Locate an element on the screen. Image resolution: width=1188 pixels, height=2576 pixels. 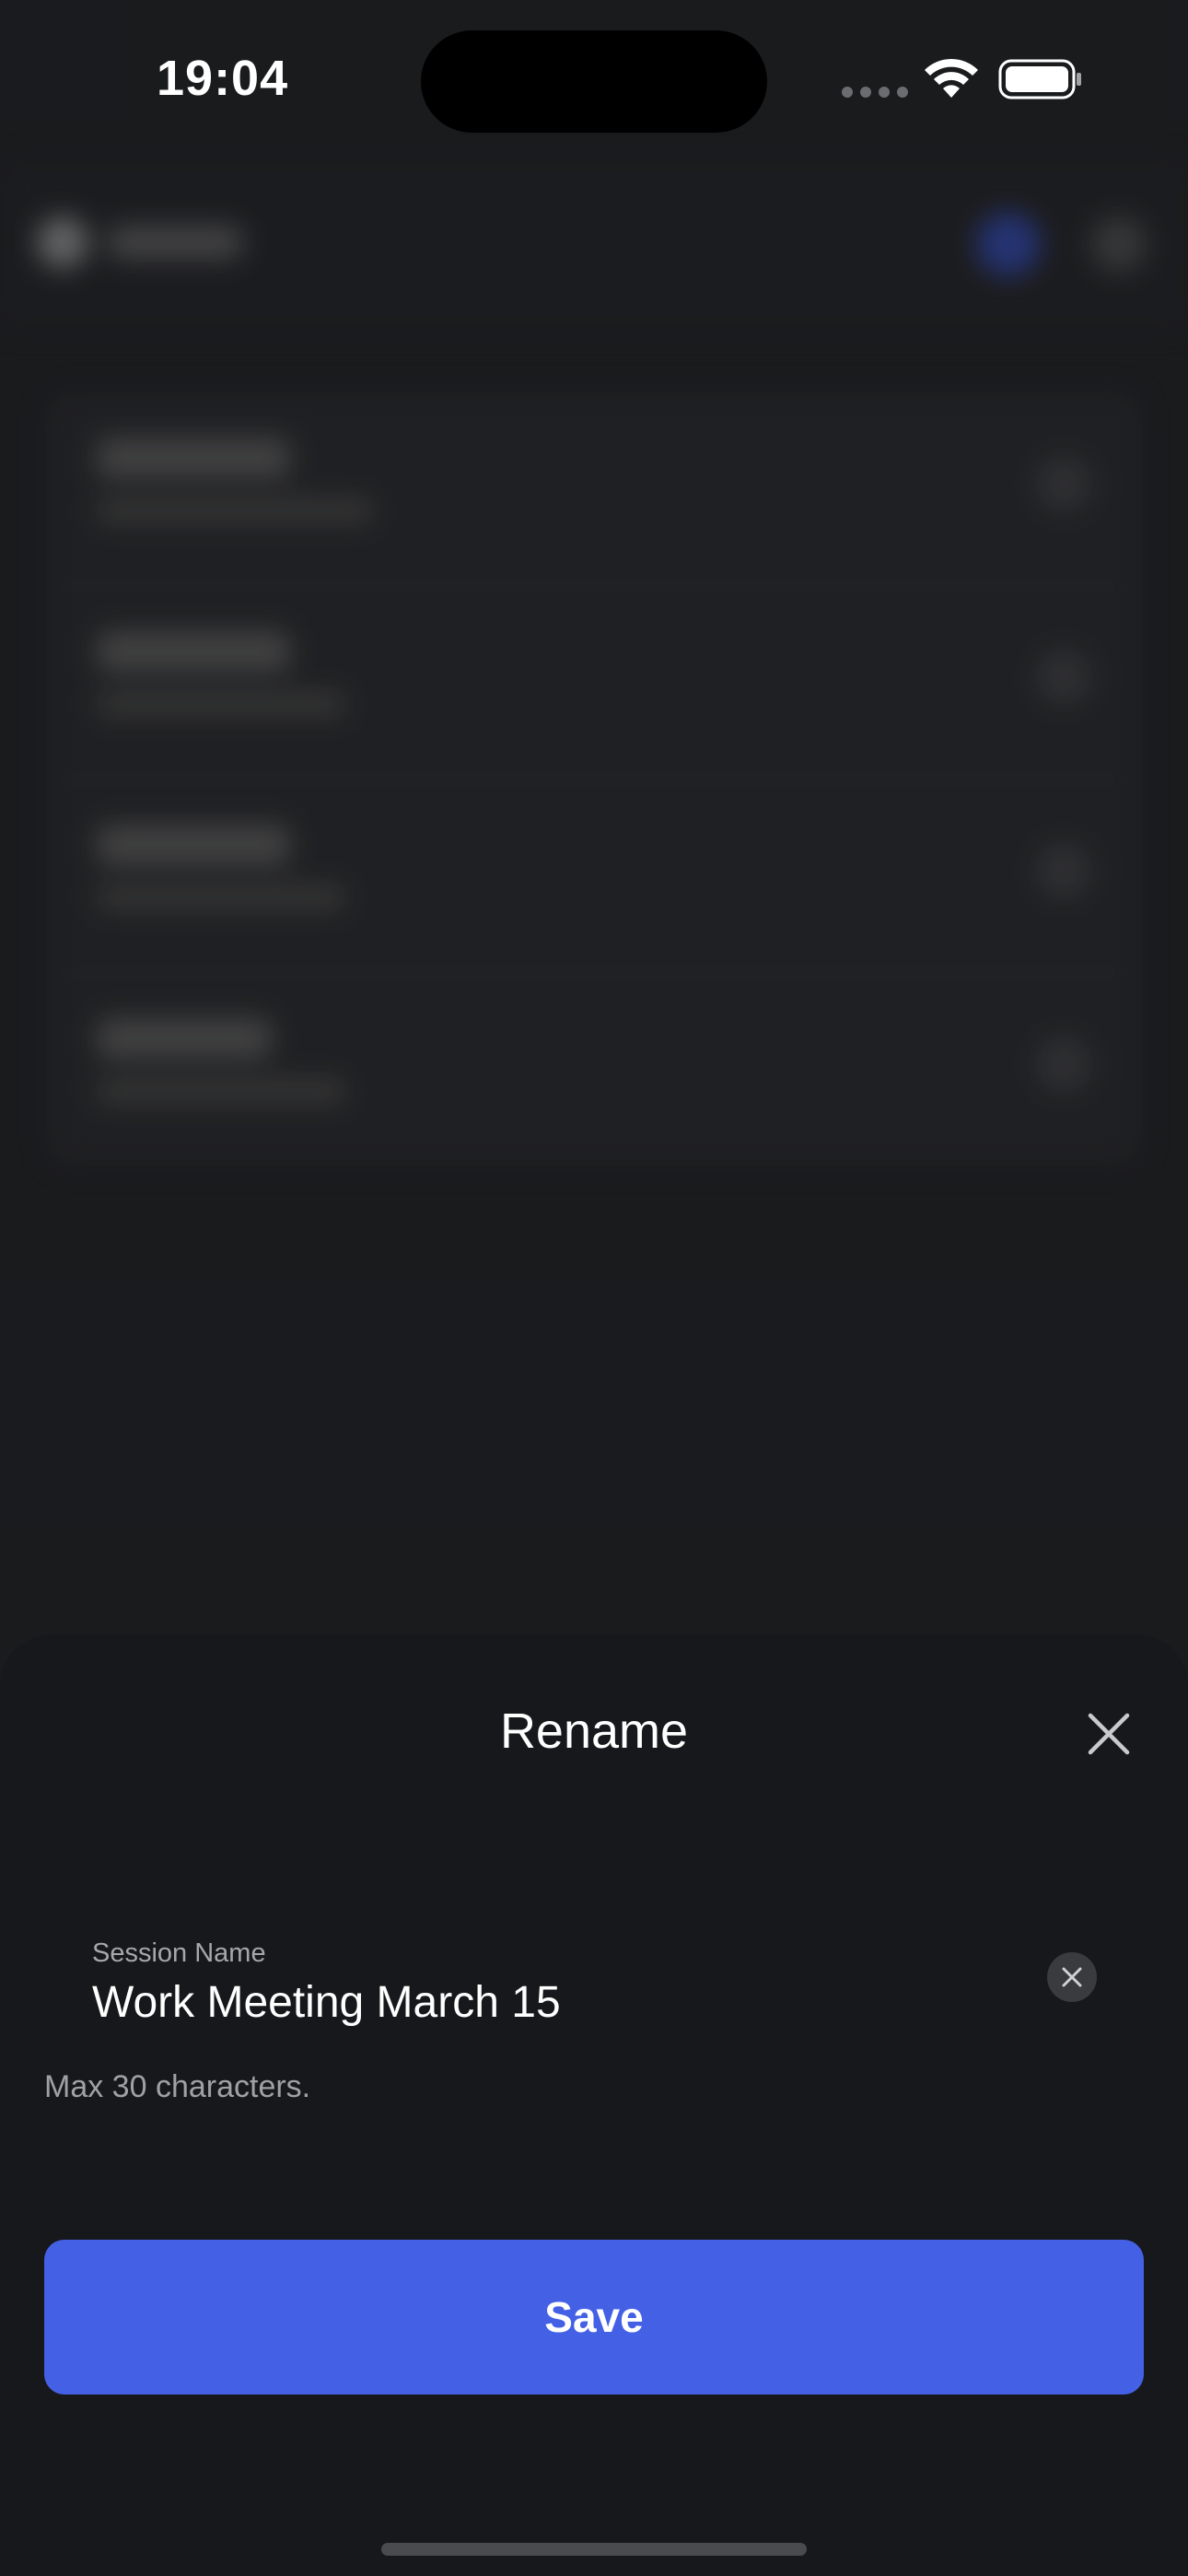
wifi-icon is located at coordinates (951, 78).